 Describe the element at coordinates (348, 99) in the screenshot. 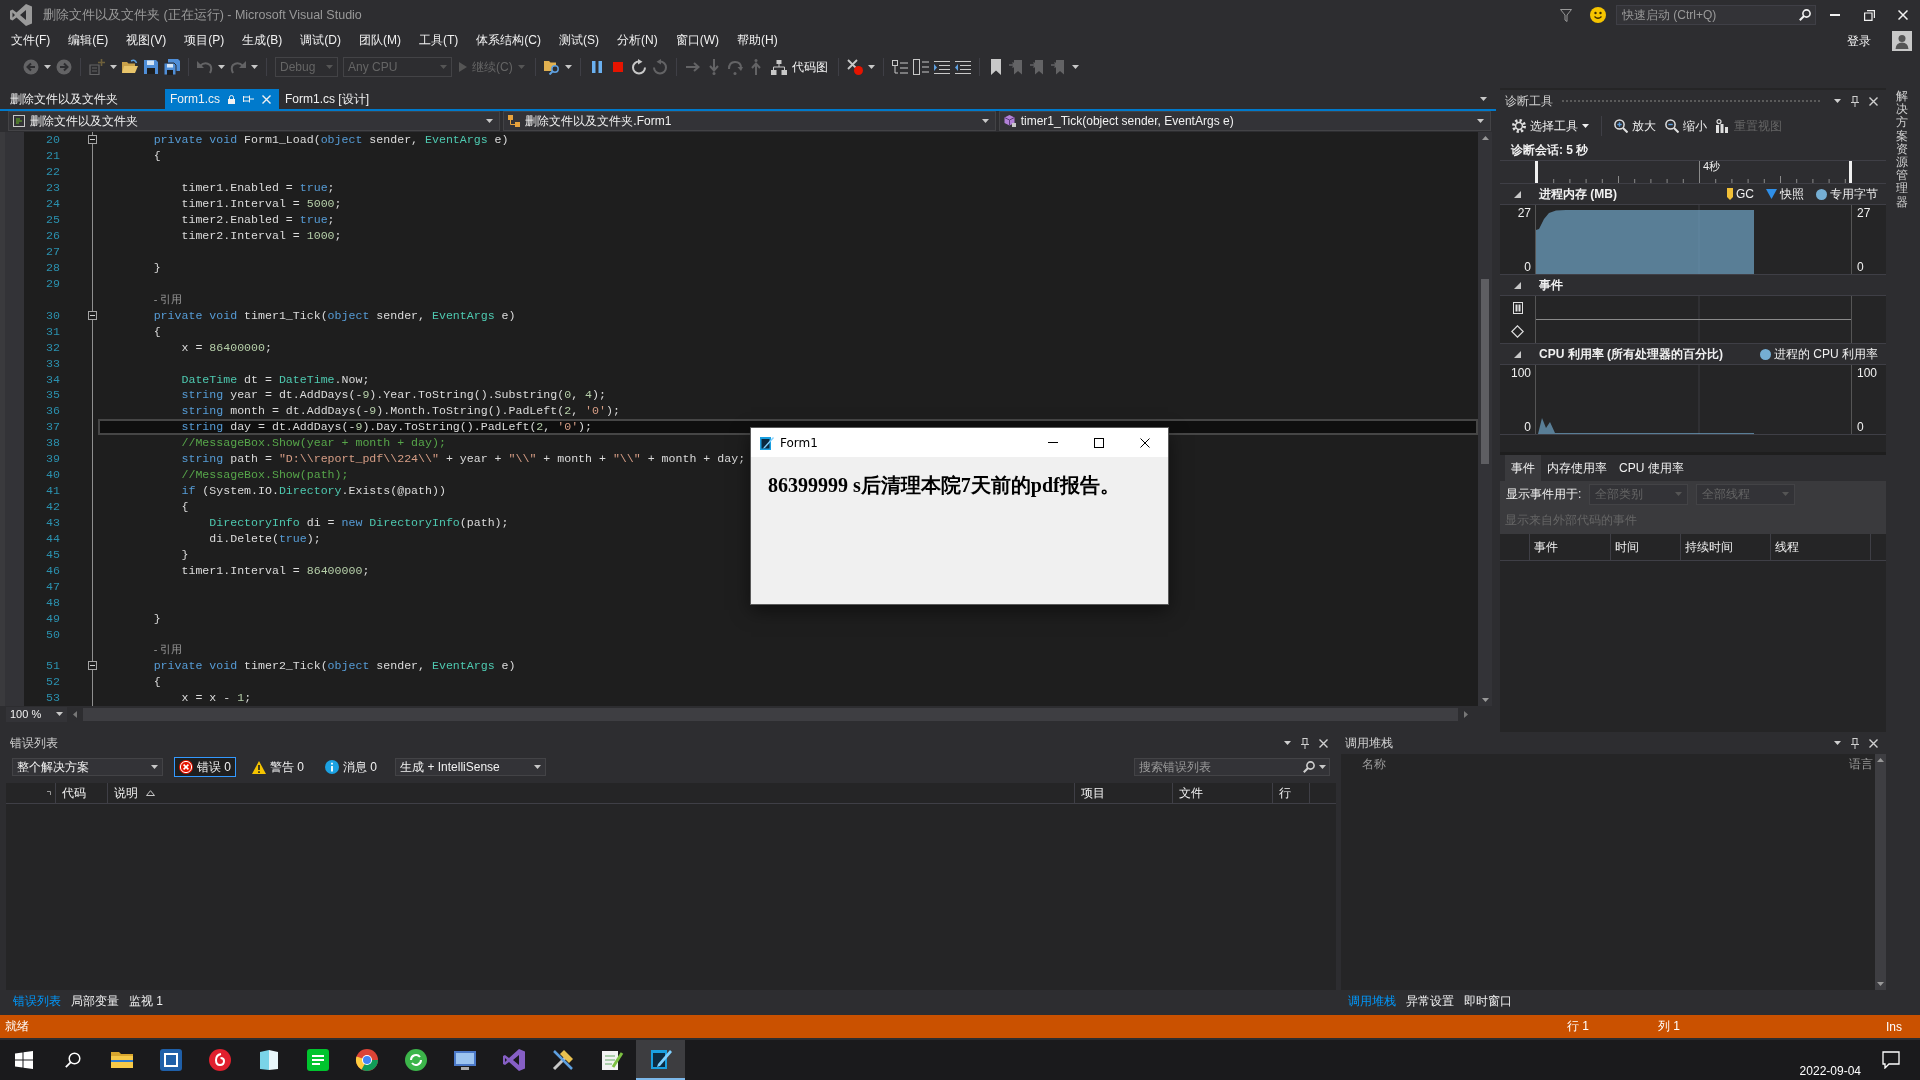

I see `document-tab: Form1.cs [设计]` at that location.